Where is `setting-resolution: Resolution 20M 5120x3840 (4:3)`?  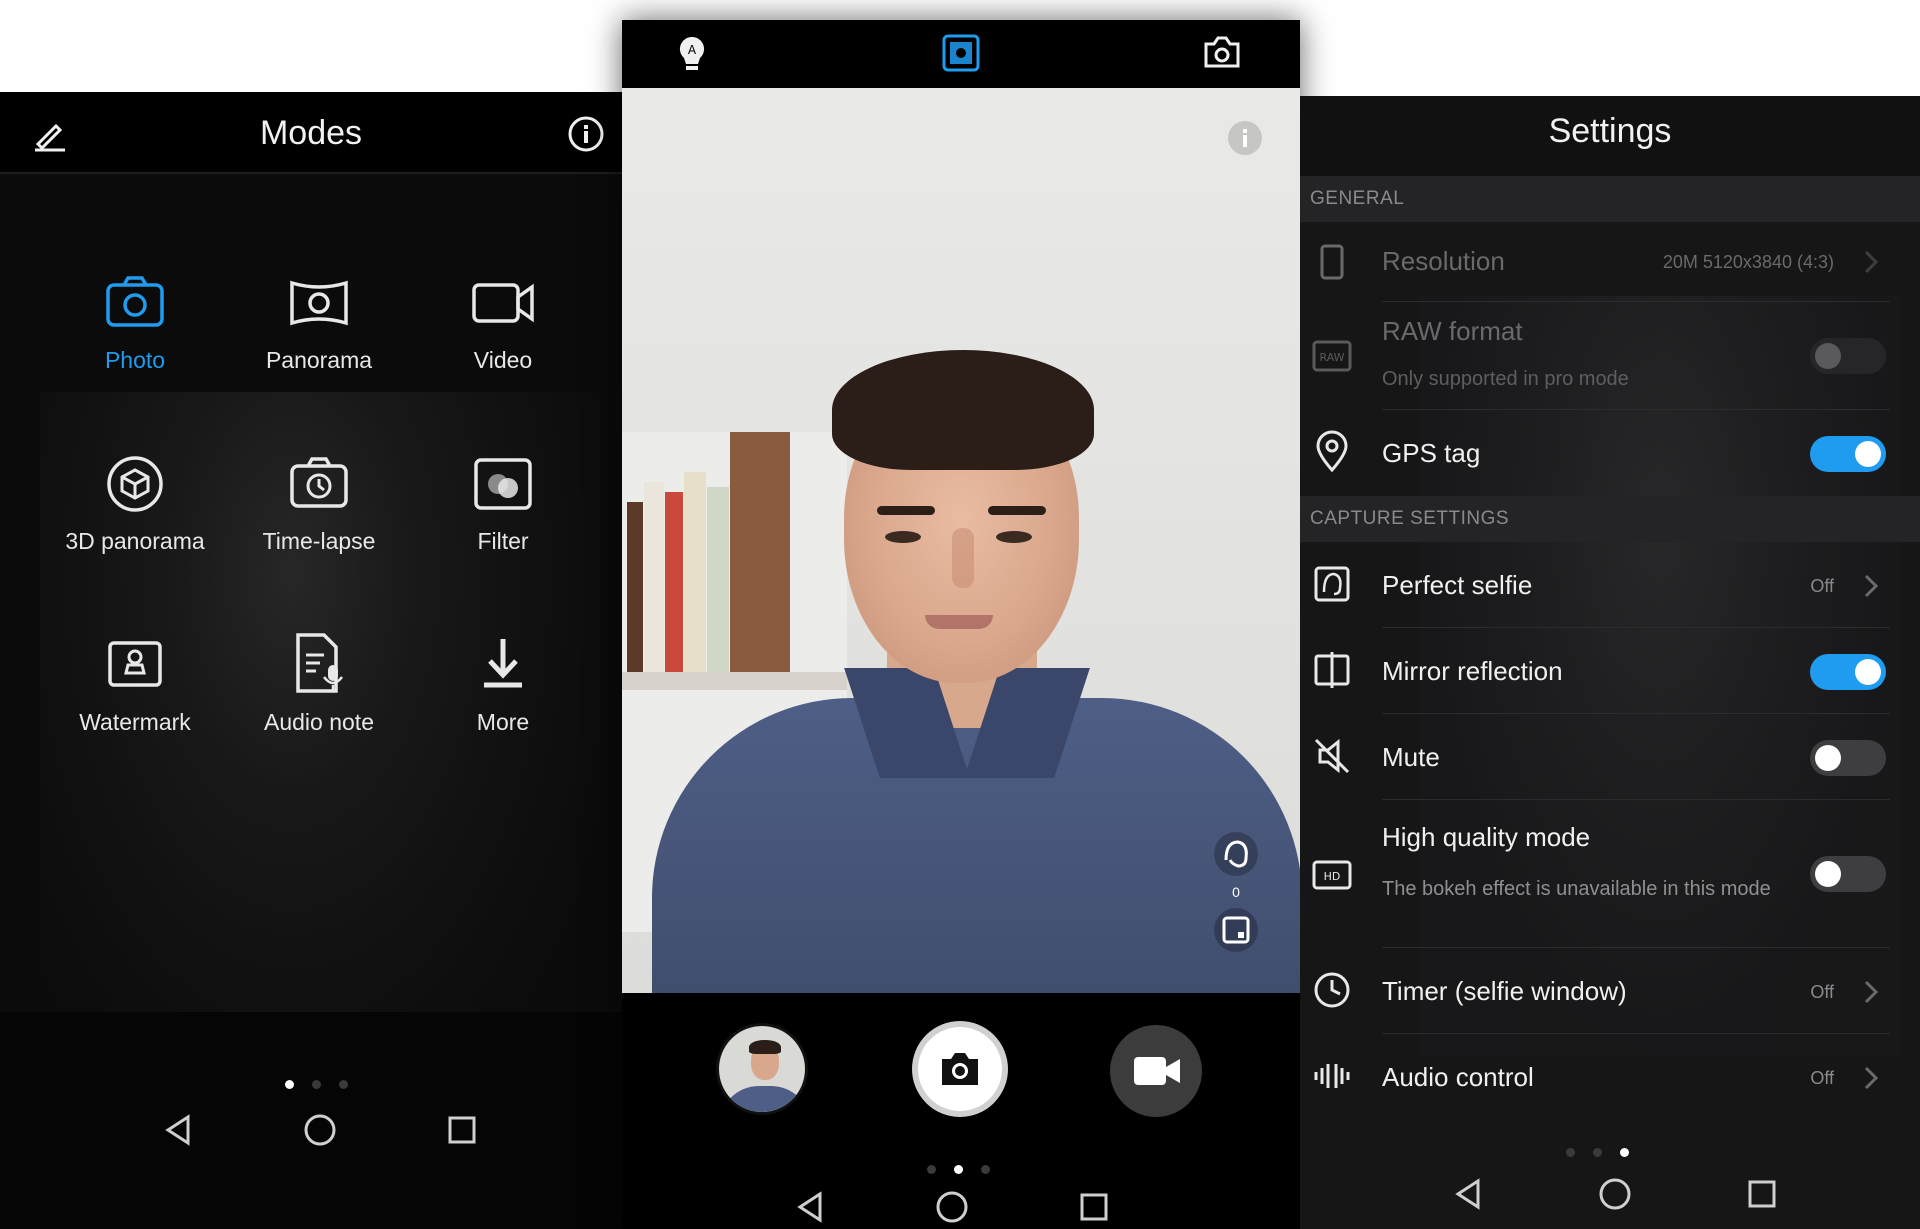
setting-resolution: Resolution 20M 5120x3840 (4:3) is located at coordinates (1610, 262).